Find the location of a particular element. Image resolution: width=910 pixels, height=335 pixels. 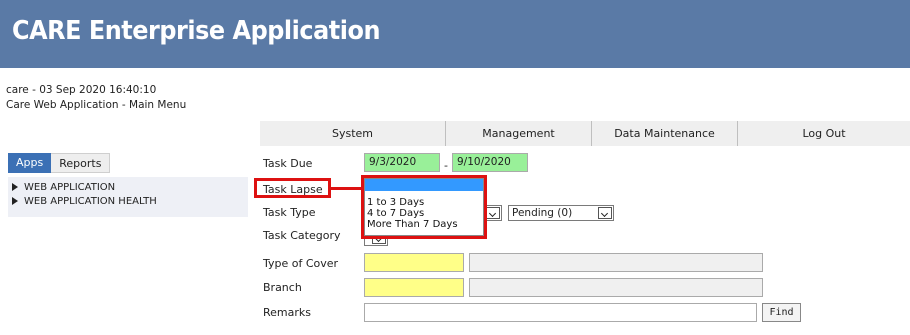

branch-code-input is located at coordinates (414, 287).